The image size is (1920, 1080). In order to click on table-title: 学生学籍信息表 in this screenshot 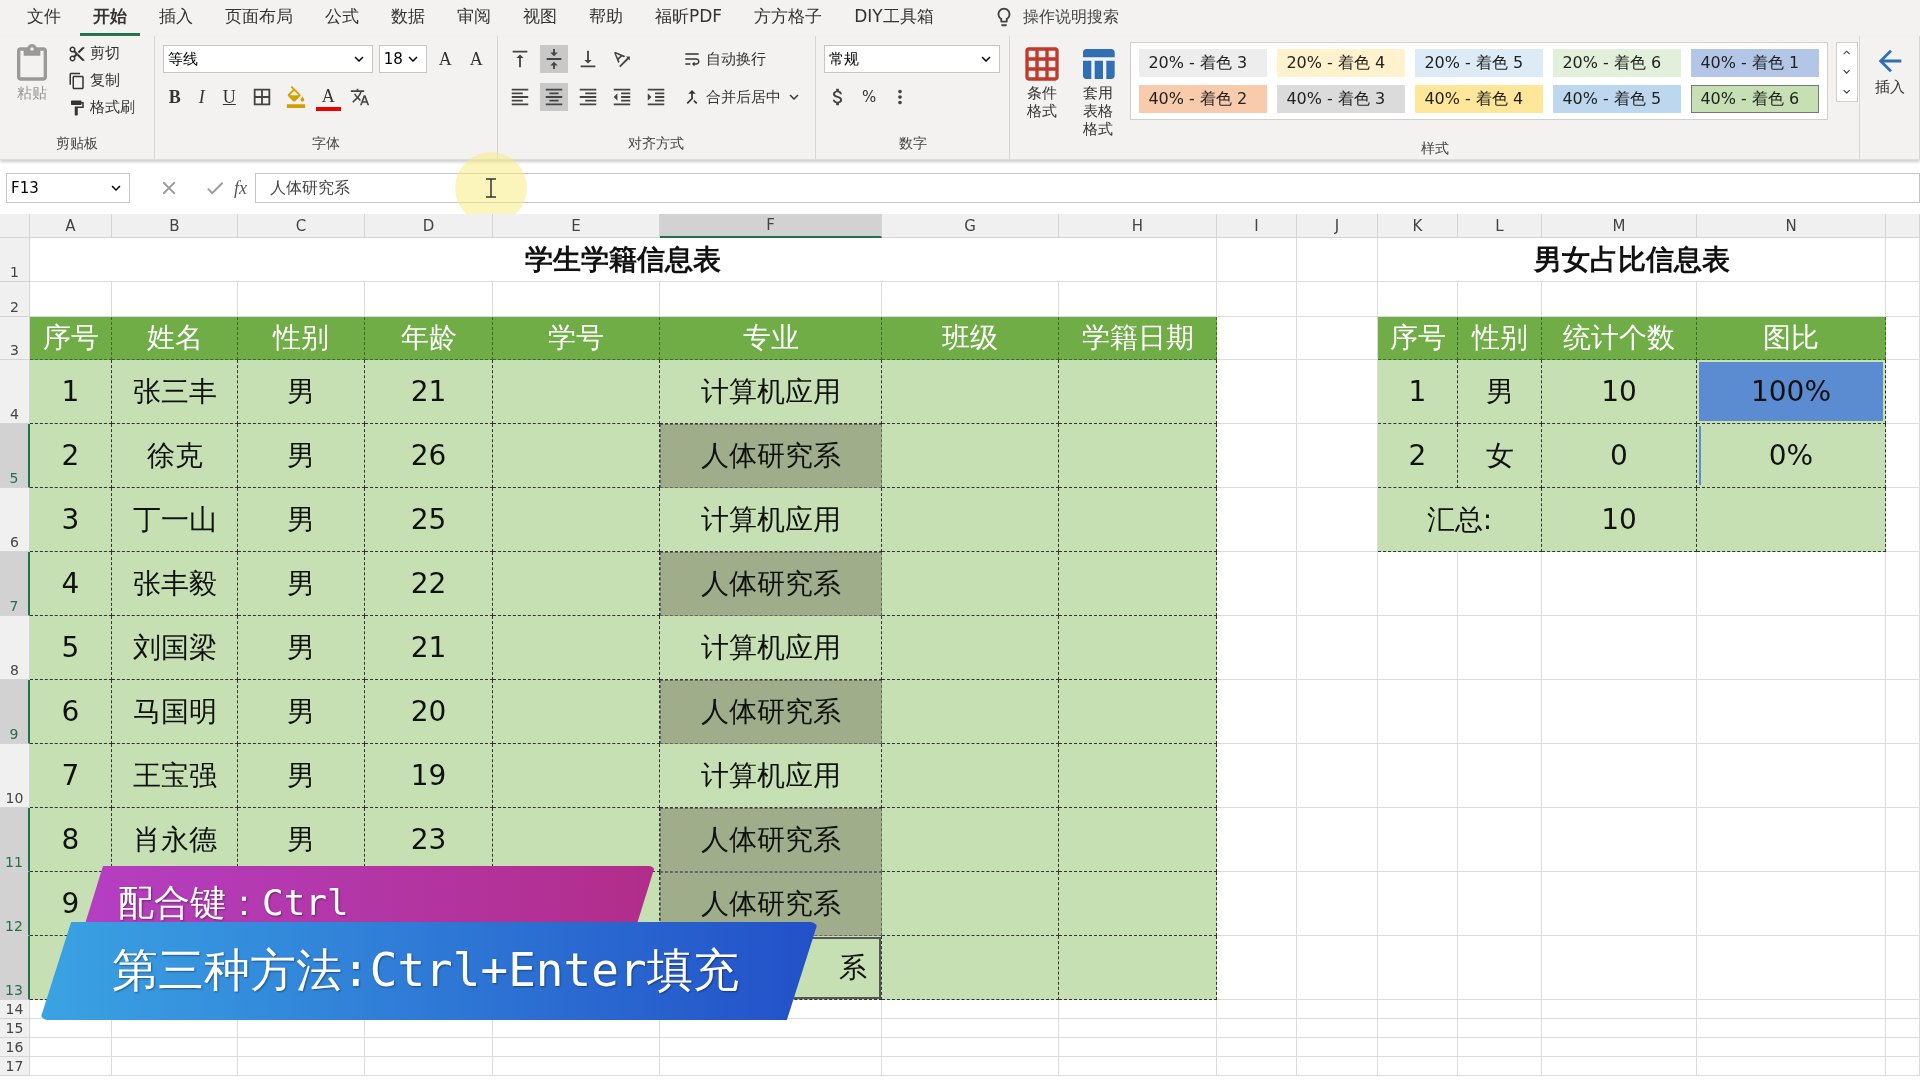, I will do `click(623, 260)`.